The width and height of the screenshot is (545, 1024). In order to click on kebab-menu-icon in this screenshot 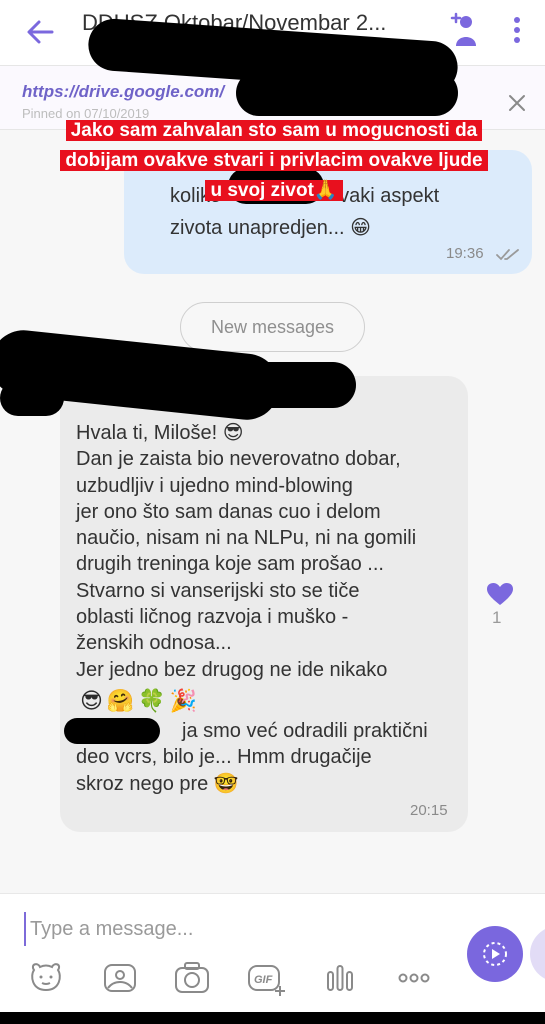, I will do `click(517, 30)`.